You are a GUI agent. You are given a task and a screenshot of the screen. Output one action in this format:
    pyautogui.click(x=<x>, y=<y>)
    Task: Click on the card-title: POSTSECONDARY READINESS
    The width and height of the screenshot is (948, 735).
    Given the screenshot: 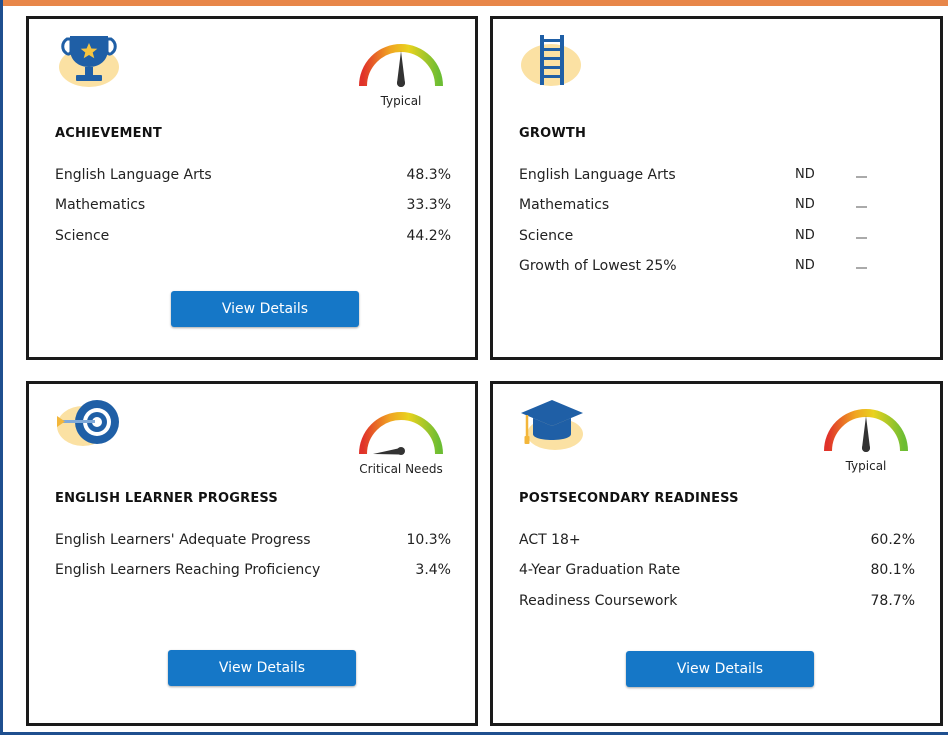 What is the action you would take?
    pyautogui.click(x=629, y=498)
    